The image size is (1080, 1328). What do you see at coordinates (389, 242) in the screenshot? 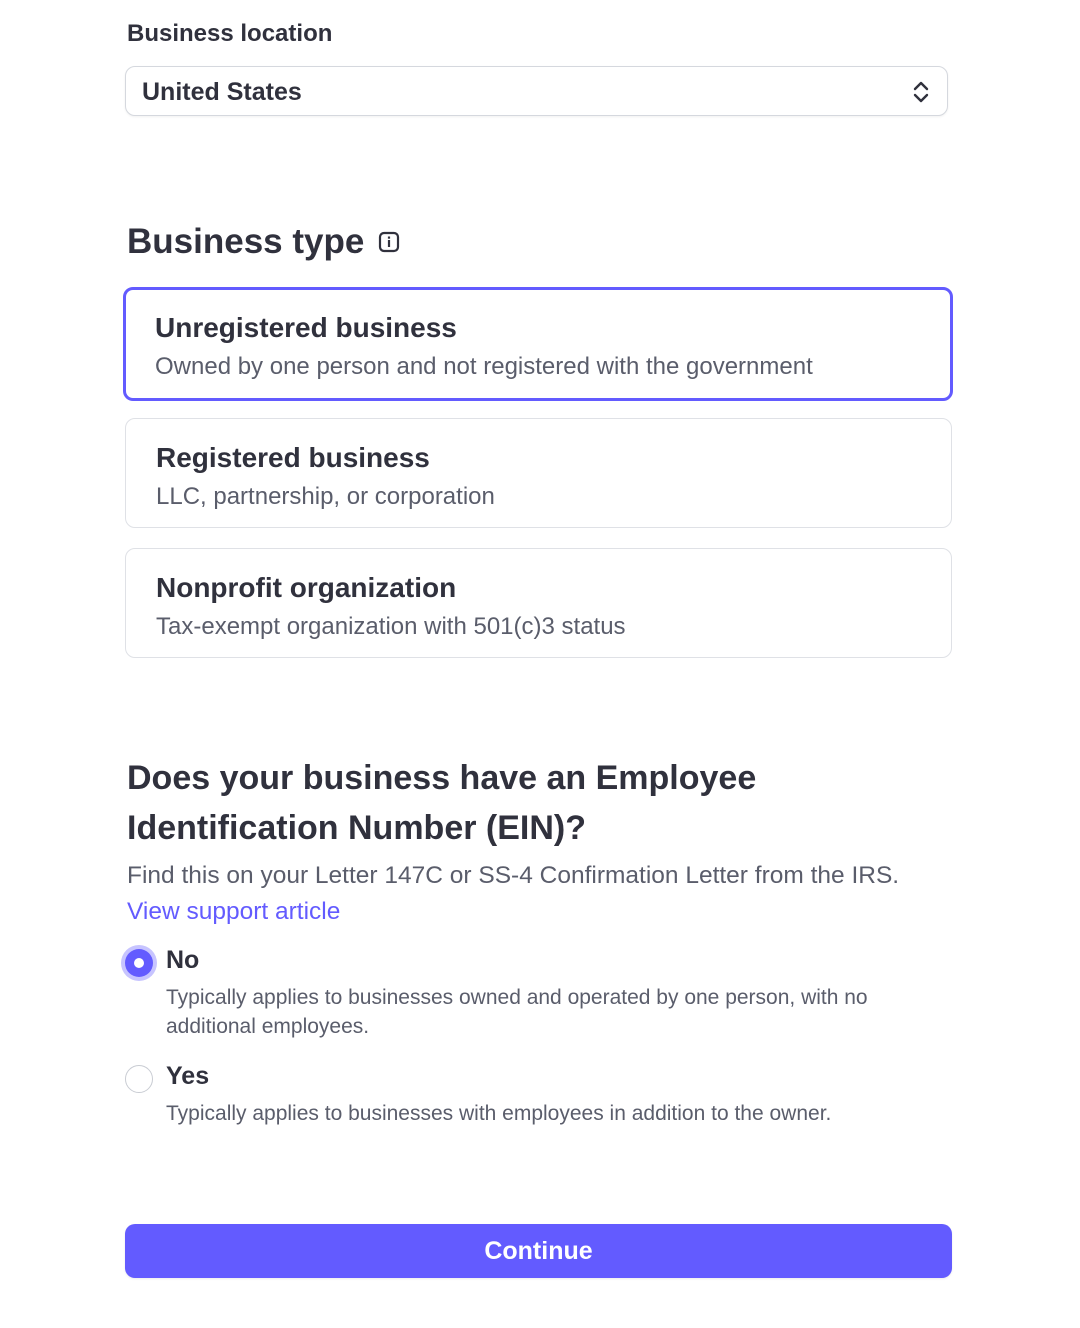
I see `info-icon` at bounding box center [389, 242].